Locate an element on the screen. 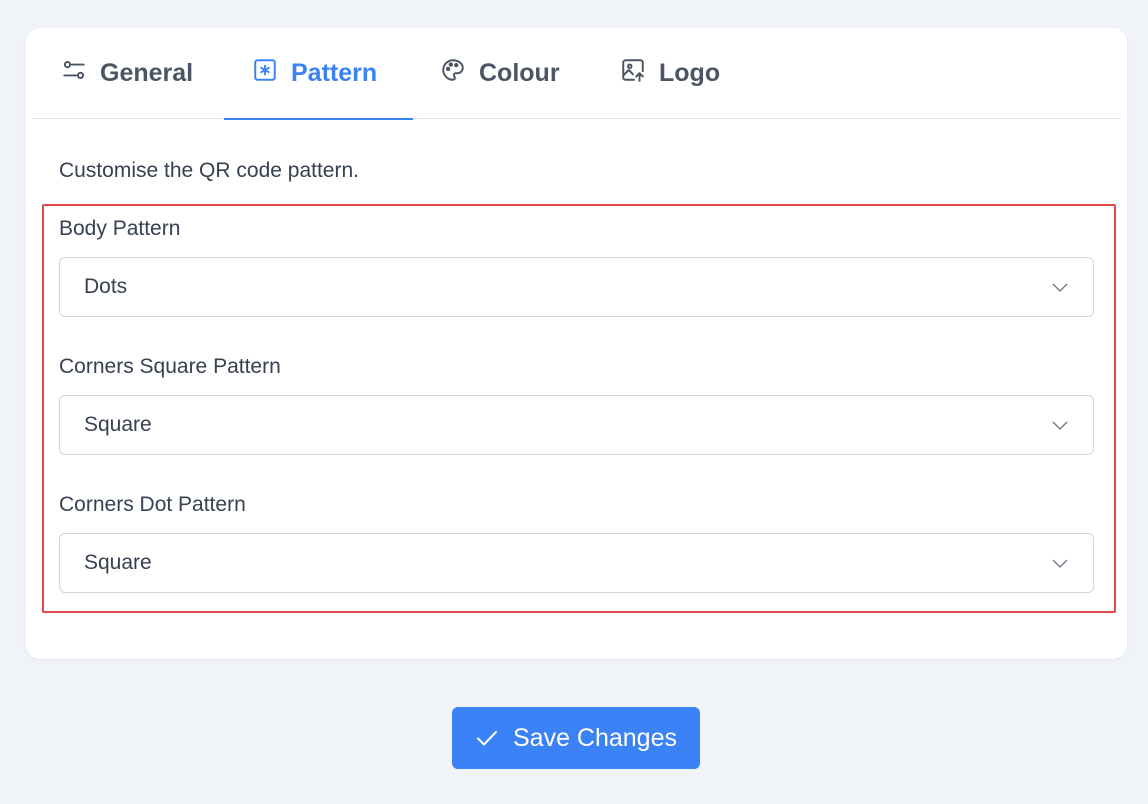 The width and height of the screenshot is (1148, 804). asterisk-square-icon is located at coordinates (265, 73).